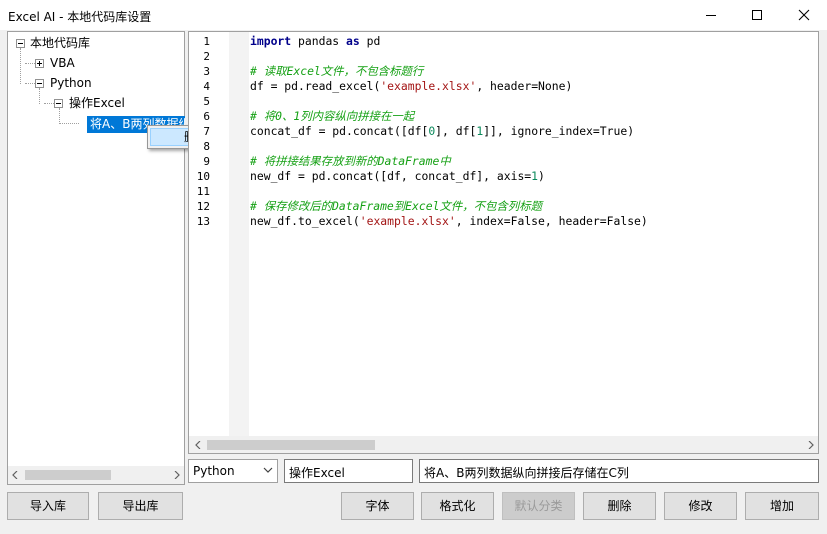 The width and height of the screenshot is (827, 534). I want to click on editor-hscrollbar, so click(503, 444).